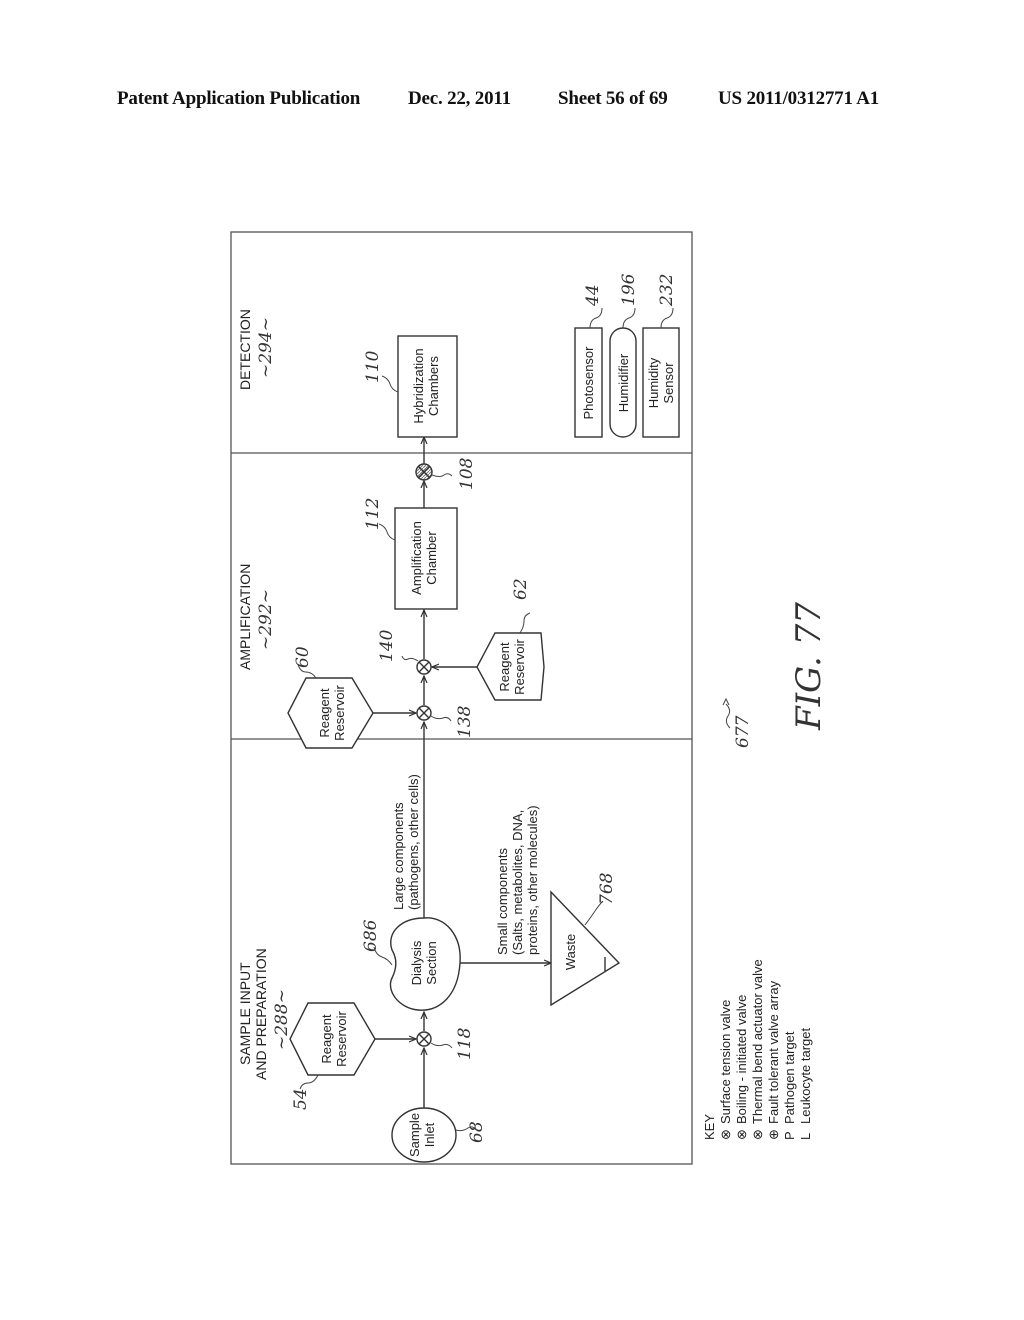  Describe the element at coordinates (623, 382) in the screenshot. I see `svg-text: Humidifier` at that location.